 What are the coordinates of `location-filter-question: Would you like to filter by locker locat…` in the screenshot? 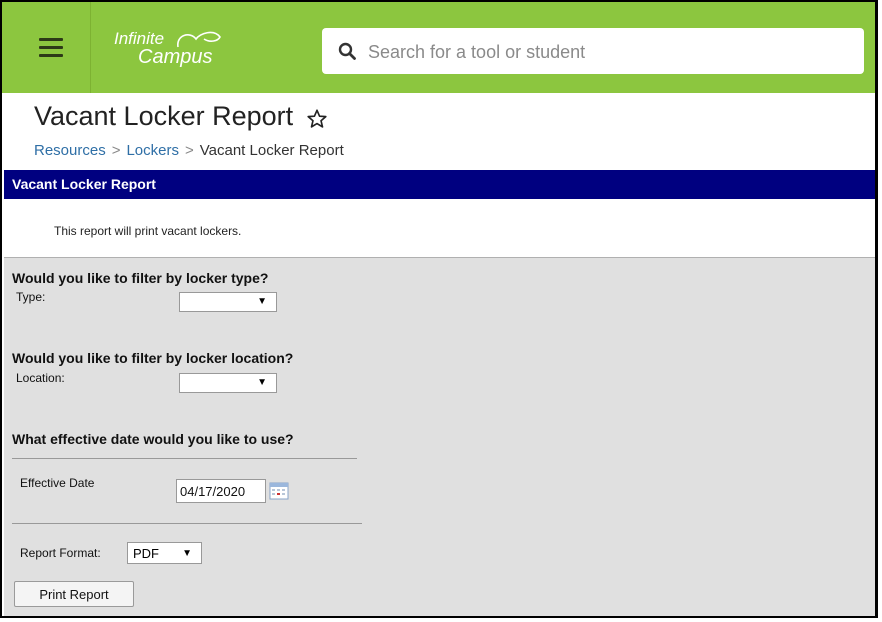 It's located at (153, 358).